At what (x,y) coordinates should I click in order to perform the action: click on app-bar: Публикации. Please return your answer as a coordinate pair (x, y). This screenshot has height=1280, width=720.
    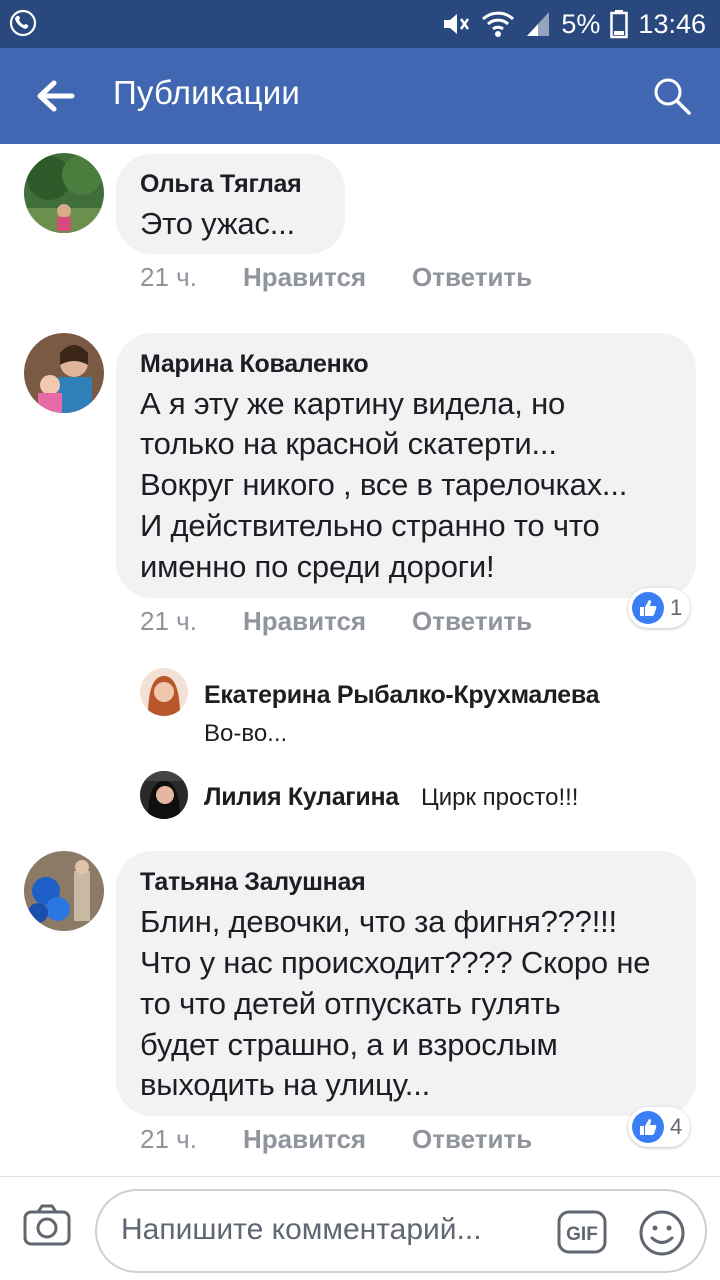
    Looking at the image, I should click on (360, 96).